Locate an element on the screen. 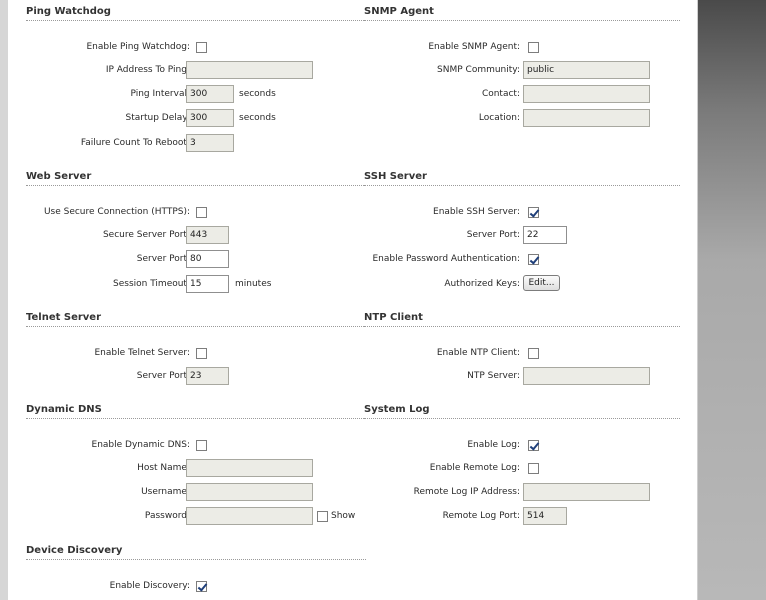 The height and width of the screenshot is (600, 766). log-enable-checkbox is located at coordinates (533, 445).